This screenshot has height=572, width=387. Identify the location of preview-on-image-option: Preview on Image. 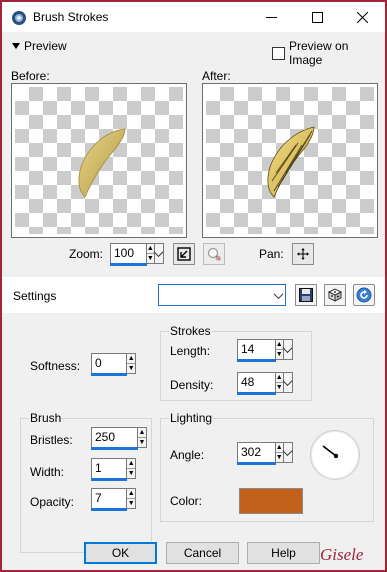
(328, 53).